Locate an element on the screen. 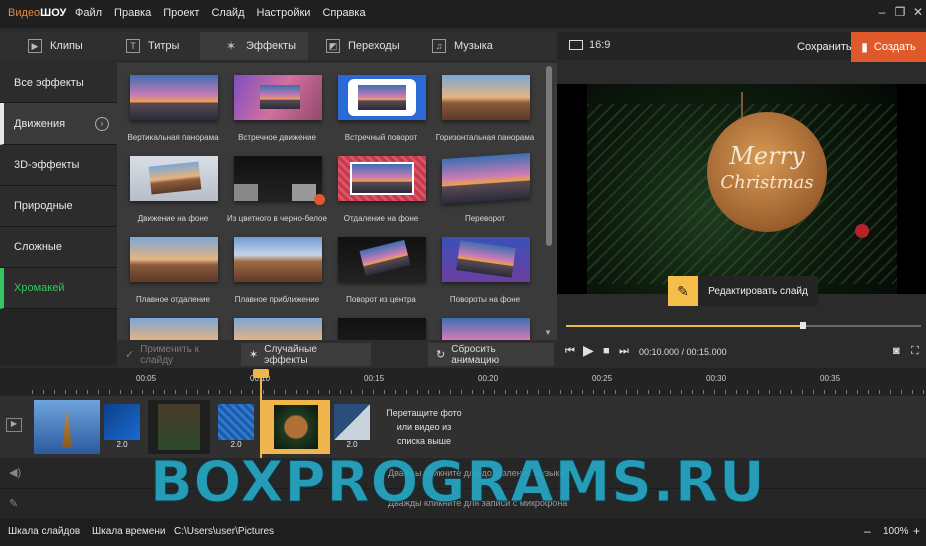 This screenshot has width=926, height=546. effect-smooth-zoom-in: Плавное приближение is located at coordinates (277, 267).